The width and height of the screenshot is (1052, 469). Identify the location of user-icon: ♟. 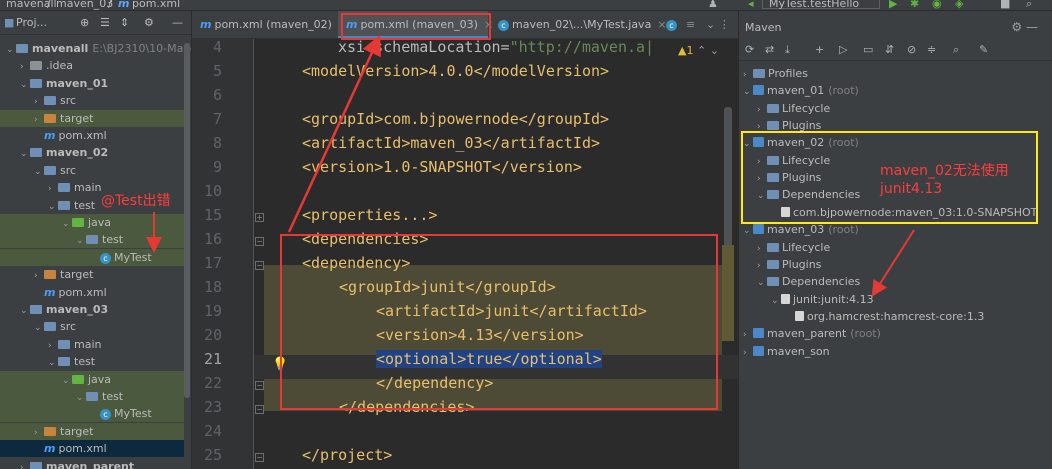
(713, 5).